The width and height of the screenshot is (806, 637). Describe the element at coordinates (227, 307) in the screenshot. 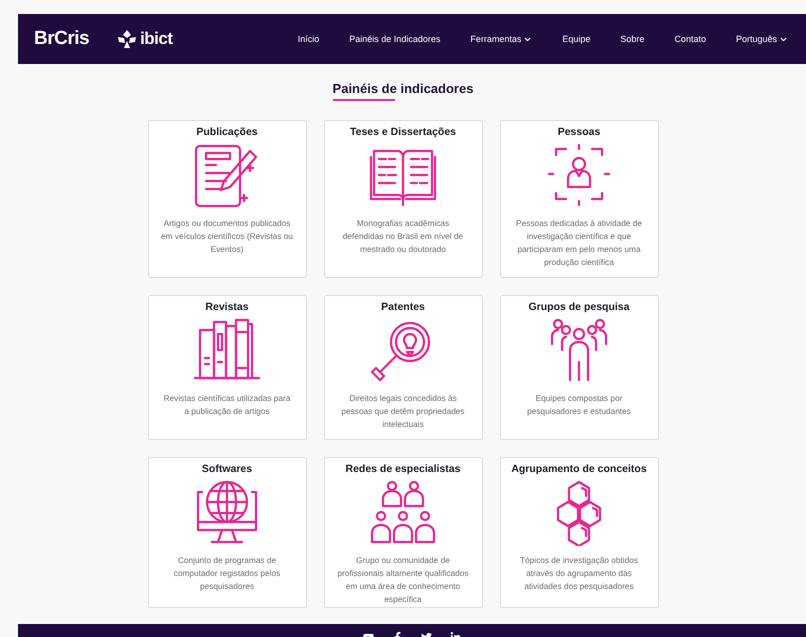

I see `card-title: Revistas` at that location.